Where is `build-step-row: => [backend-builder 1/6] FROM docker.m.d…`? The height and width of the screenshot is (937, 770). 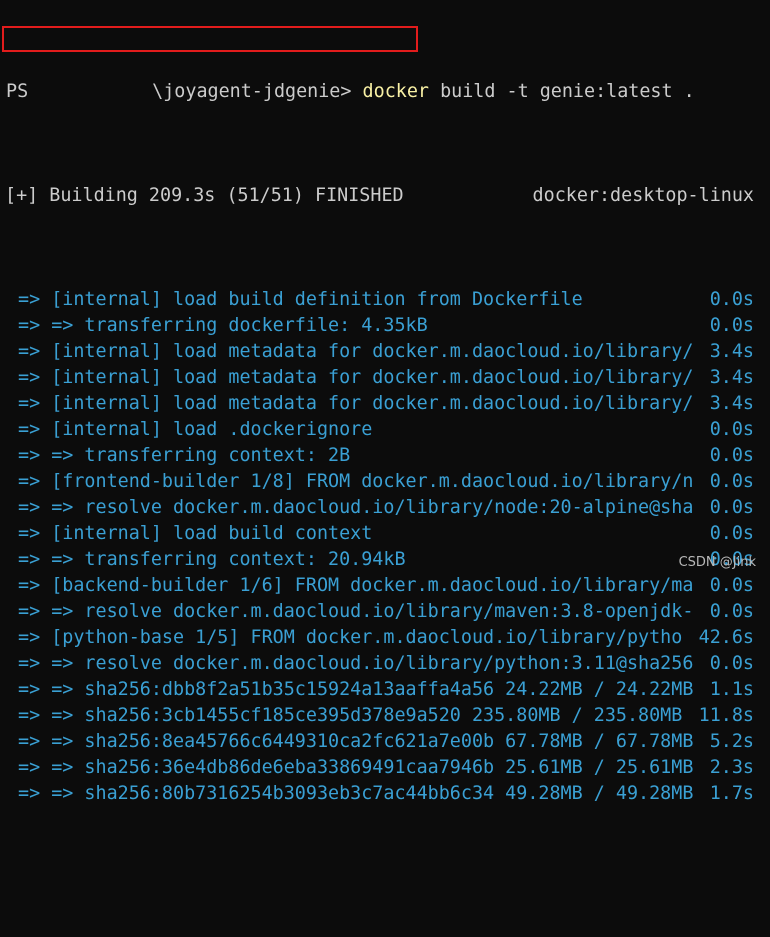 build-step-row: => [backend-builder 1/6] FROM docker.m.d… is located at coordinates (385, 586).